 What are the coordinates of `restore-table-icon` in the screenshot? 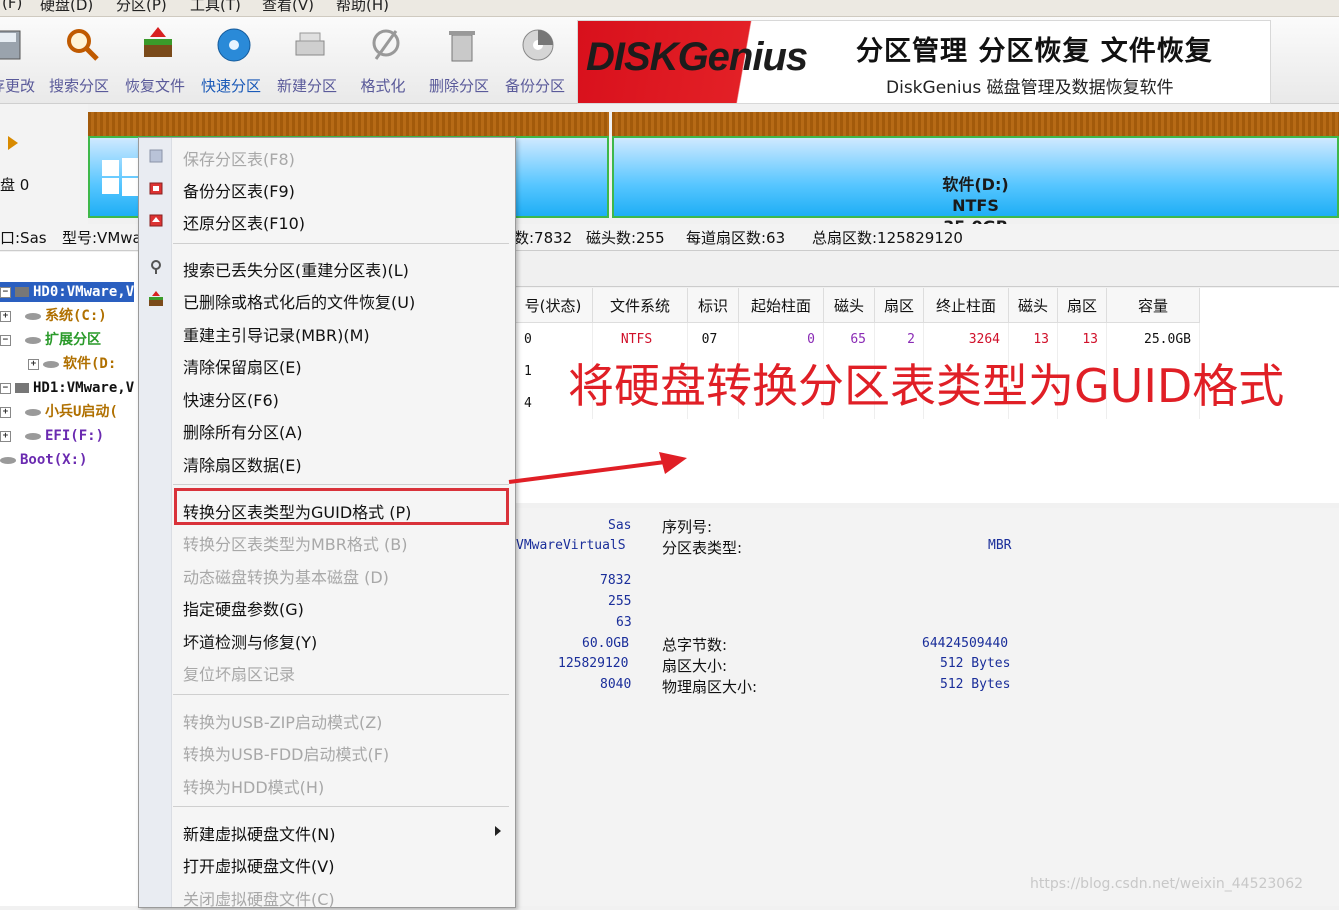 It's located at (156, 220).